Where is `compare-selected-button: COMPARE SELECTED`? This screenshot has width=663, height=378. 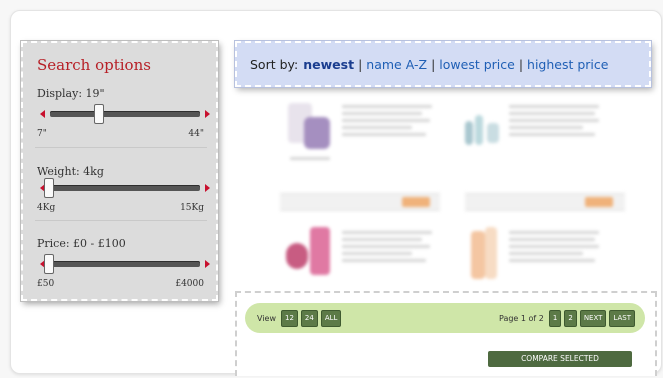
compare-selected-button: COMPARE SELECTED is located at coordinates (560, 359).